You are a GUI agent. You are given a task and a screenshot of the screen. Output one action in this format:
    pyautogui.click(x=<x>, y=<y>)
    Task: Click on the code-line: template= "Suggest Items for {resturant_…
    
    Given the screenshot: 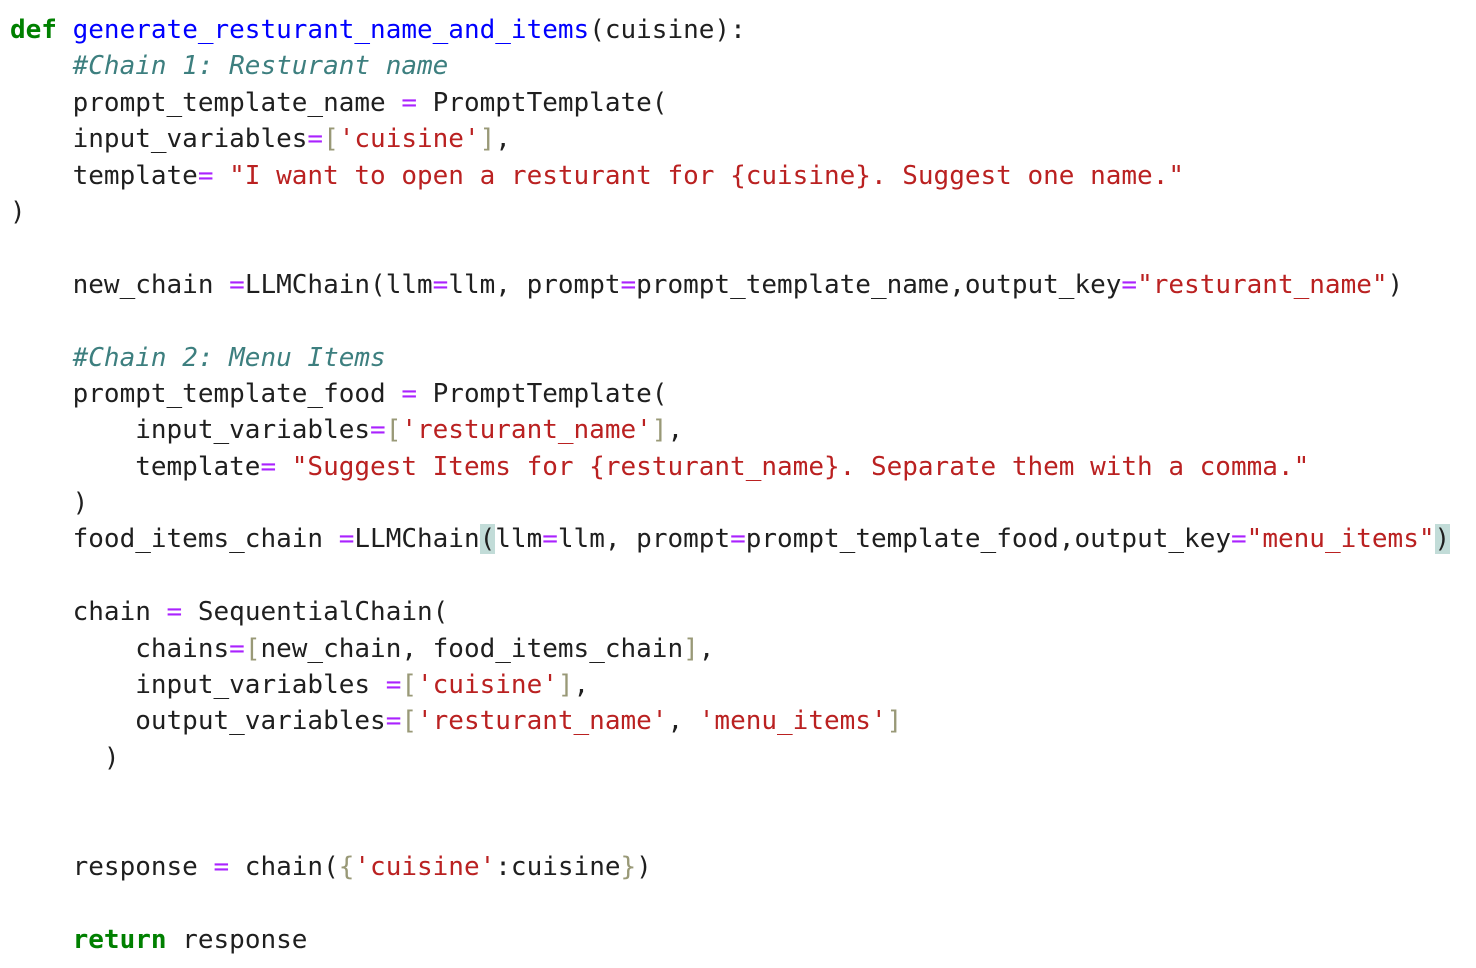 What is the action you would take?
    pyautogui.click(x=730, y=467)
    